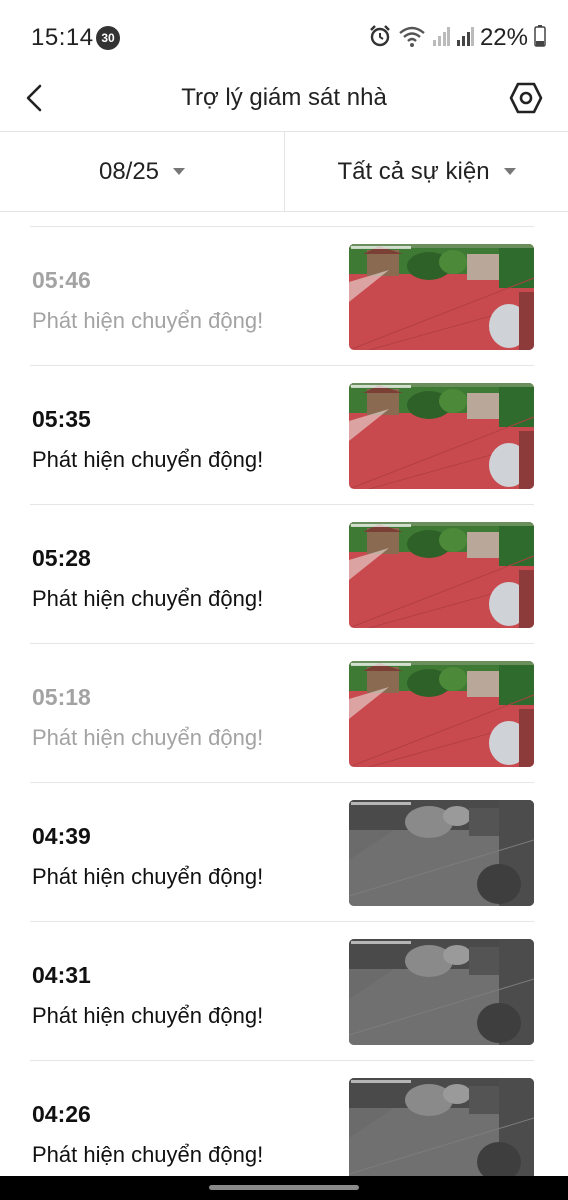 The image size is (568, 1200). Describe the element at coordinates (282, 573) in the screenshot. I see `event-item: 05:28 Phát hiện chuyển động!` at that location.